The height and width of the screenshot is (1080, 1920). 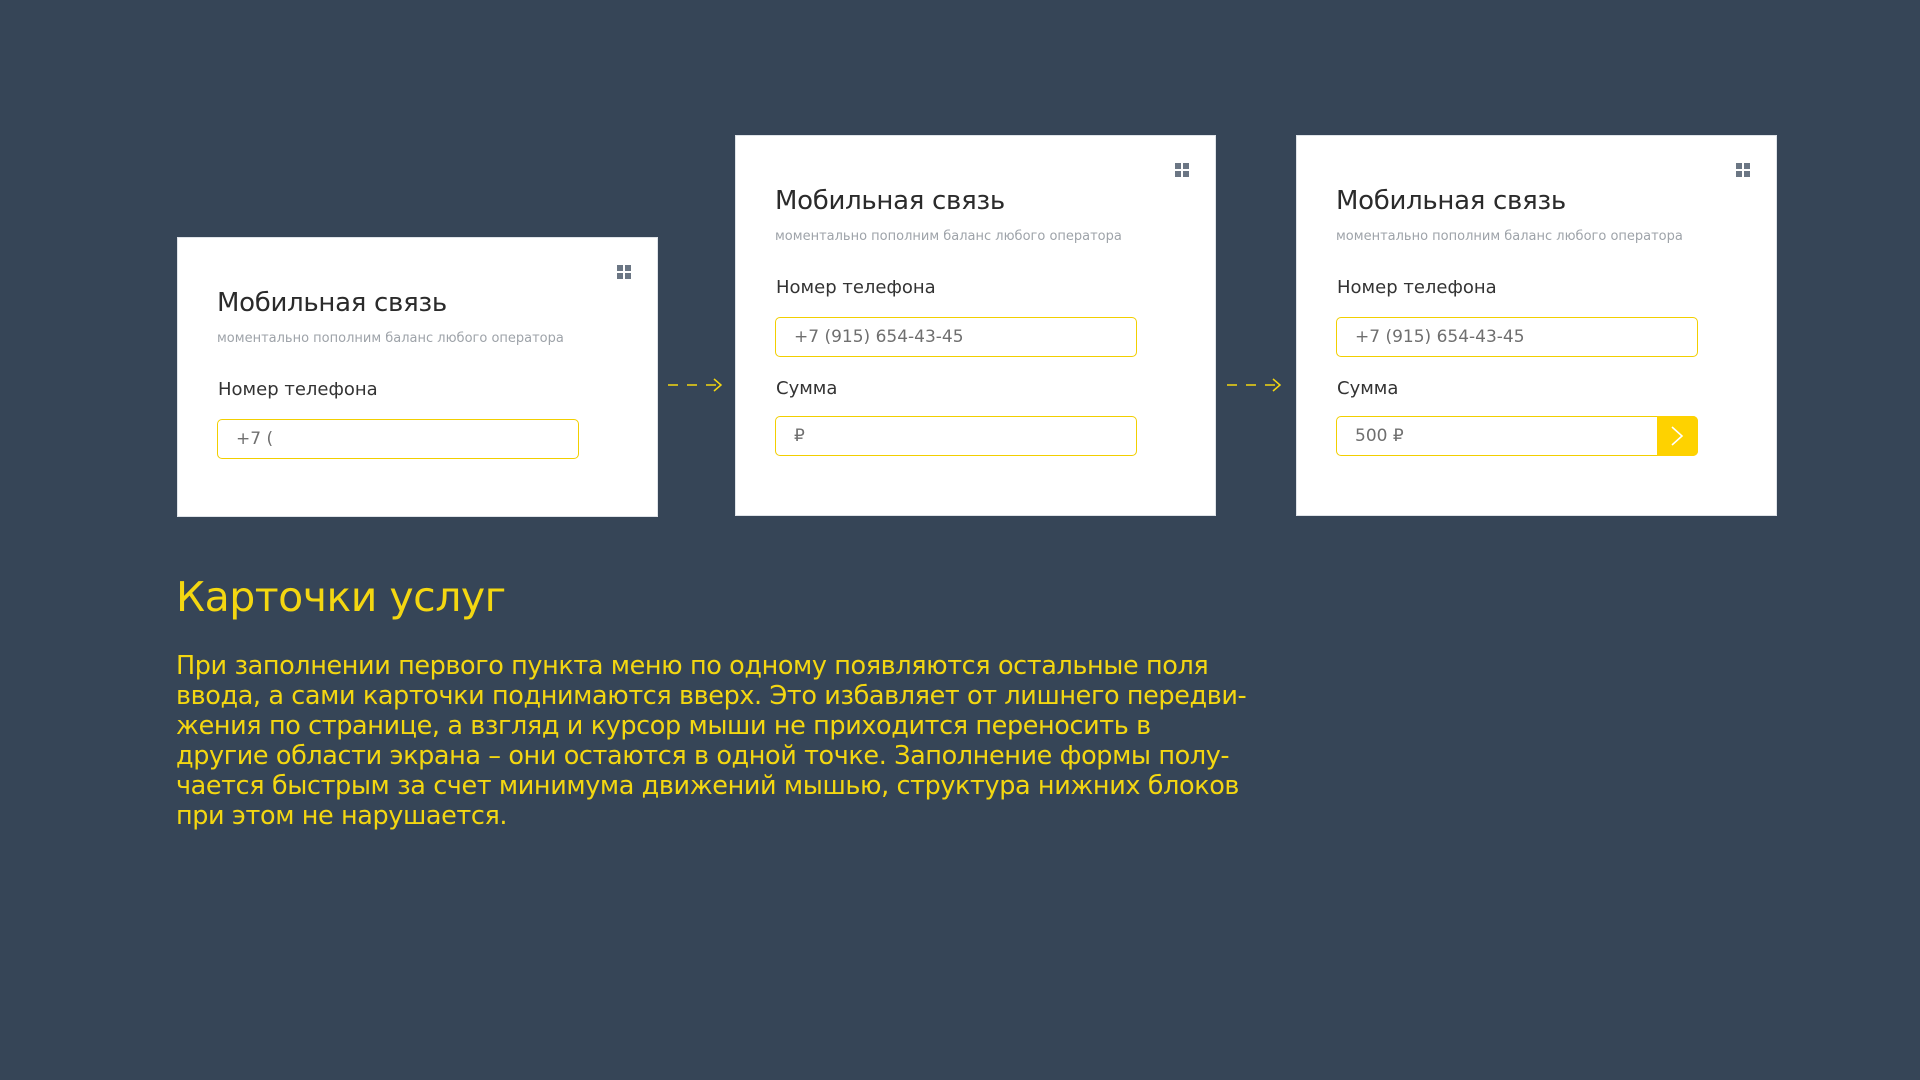 What do you see at coordinates (799, 436) in the screenshot?
I see `sum-input-value: ₽` at bounding box center [799, 436].